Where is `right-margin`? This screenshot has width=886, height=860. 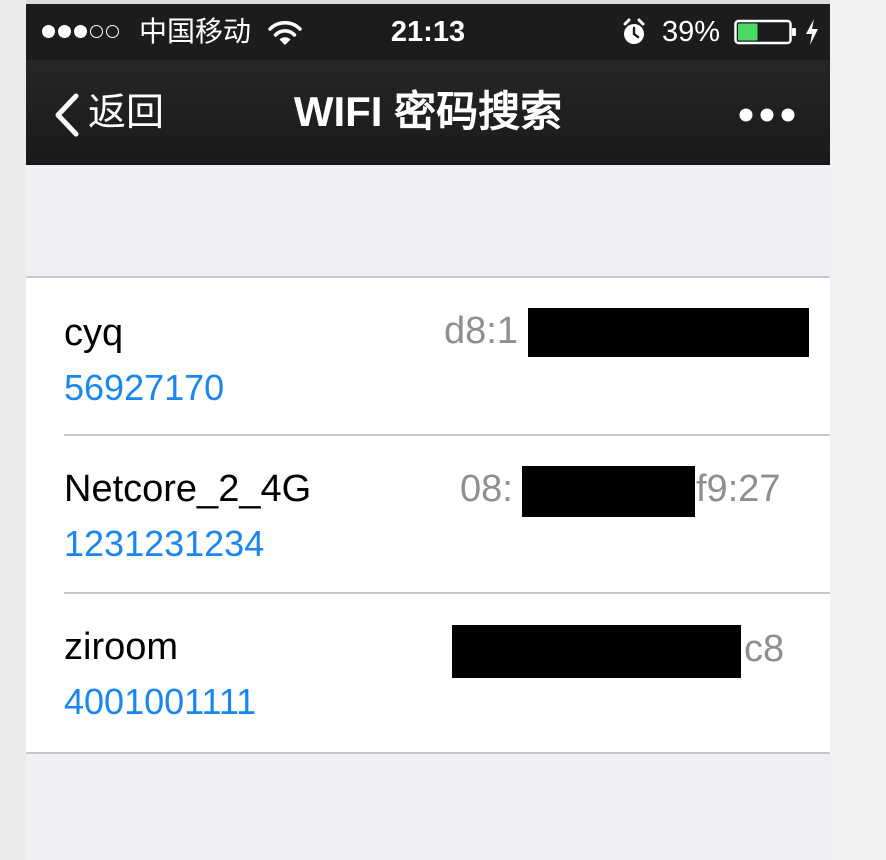
right-margin is located at coordinates (858, 430).